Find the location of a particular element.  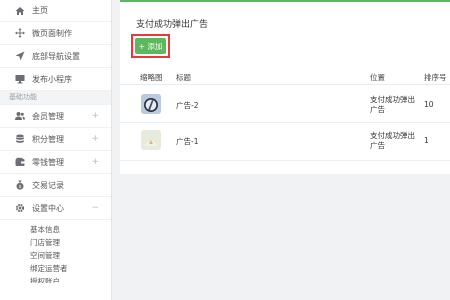

add-button-highlight: + 添加 is located at coordinates (150, 46).